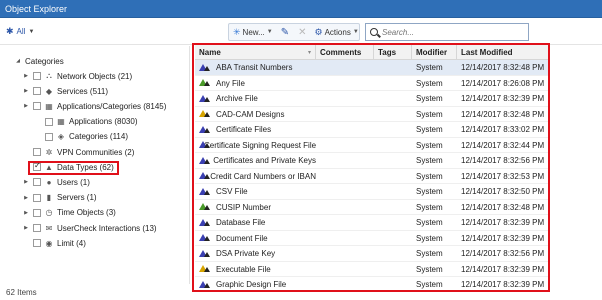 Image resolution: width=602 pixels, height=300 pixels. Describe the element at coordinates (98, 137) in the screenshot. I see `tree-item-label: Categories (114)` at that location.